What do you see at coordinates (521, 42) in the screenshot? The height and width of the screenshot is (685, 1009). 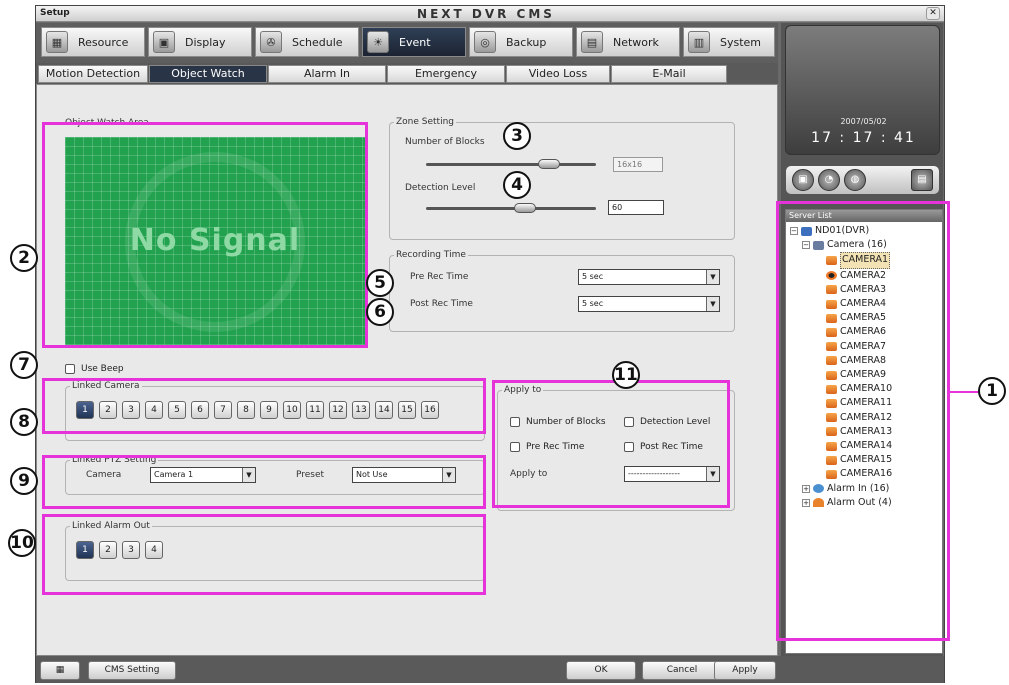 I see `menu-backup: ◎ Backup` at bounding box center [521, 42].